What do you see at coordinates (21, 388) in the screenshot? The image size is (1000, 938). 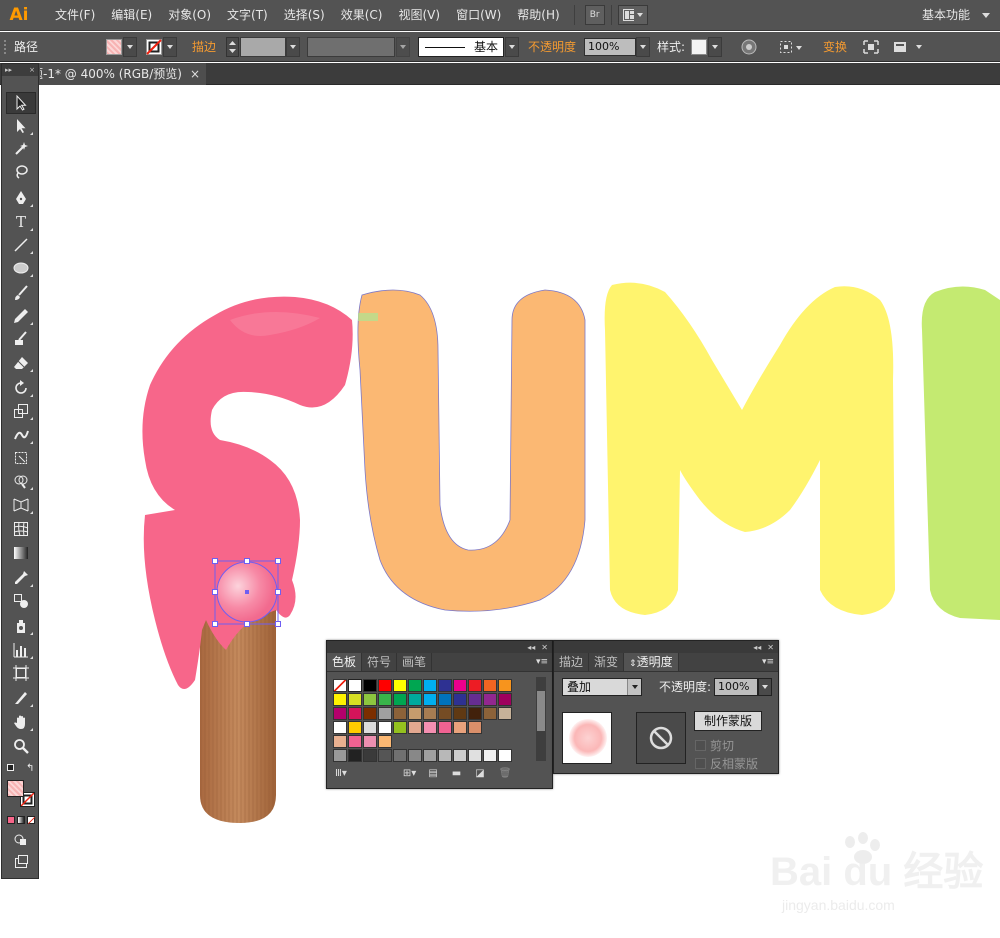 I see `rotate-tool` at bounding box center [21, 388].